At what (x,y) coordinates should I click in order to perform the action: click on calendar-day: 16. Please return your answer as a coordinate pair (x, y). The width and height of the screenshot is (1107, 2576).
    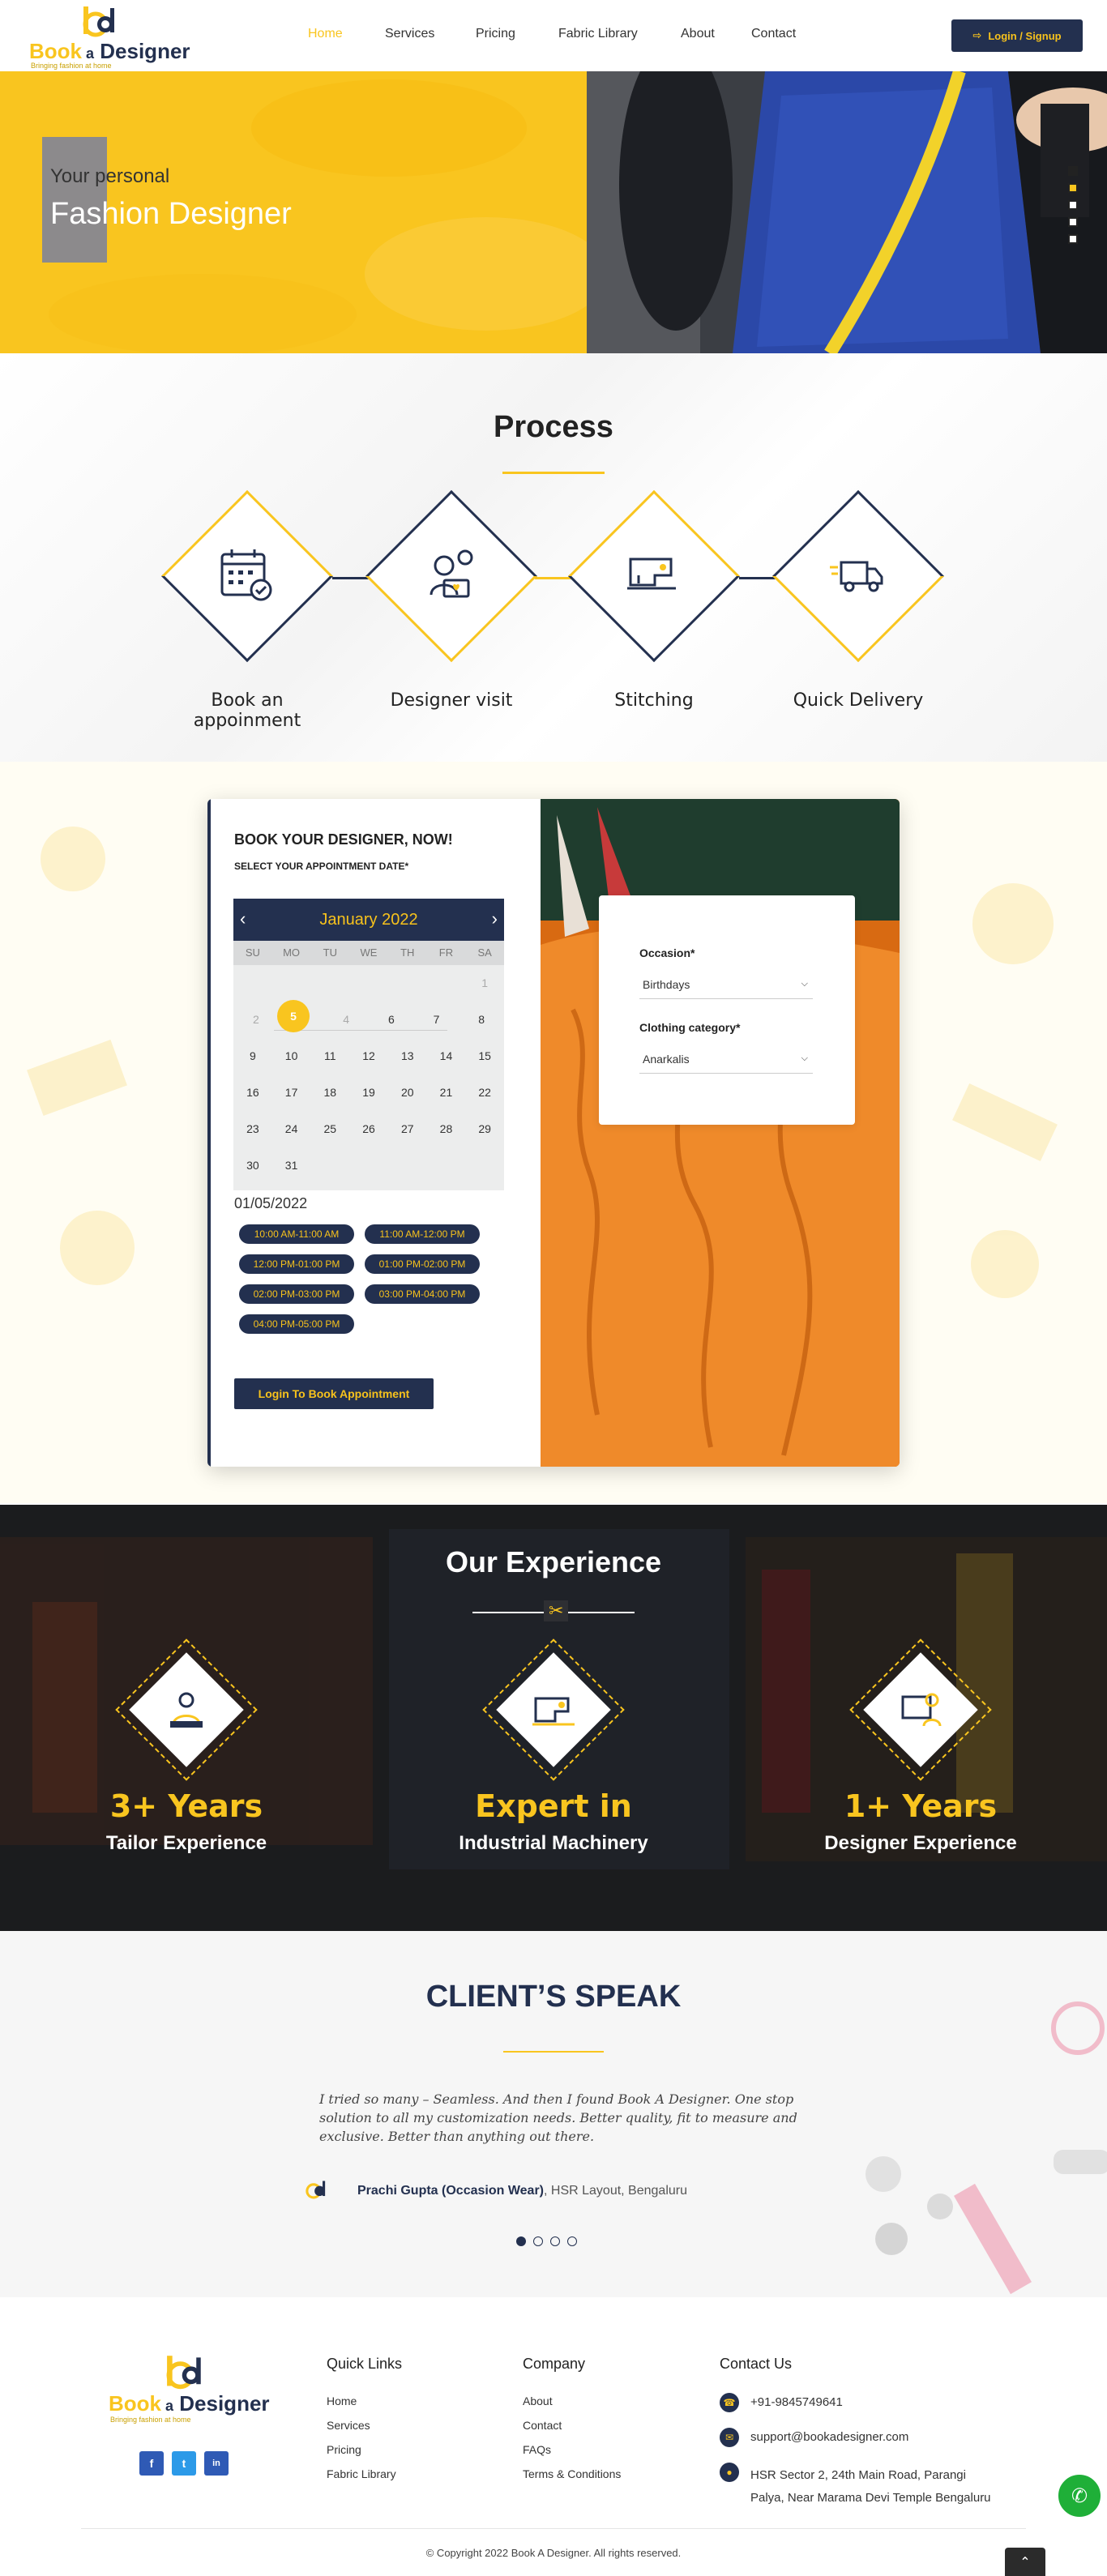
    Looking at the image, I should click on (252, 1092).